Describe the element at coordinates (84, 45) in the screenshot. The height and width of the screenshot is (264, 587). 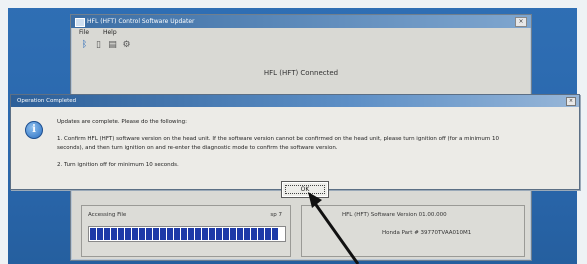
I see `bluetooth-icon: ᛒ` at that location.